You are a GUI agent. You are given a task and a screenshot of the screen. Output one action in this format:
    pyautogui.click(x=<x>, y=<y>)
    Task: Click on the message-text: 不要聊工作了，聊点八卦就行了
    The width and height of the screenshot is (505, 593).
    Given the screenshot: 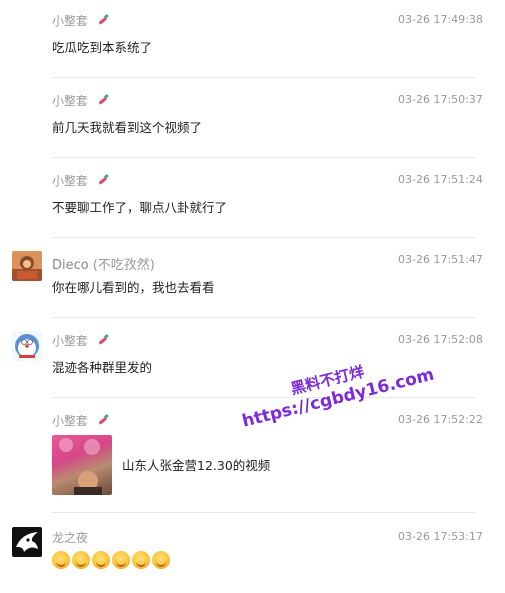 What is the action you would take?
    pyautogui.click(x=140, y=207)
    